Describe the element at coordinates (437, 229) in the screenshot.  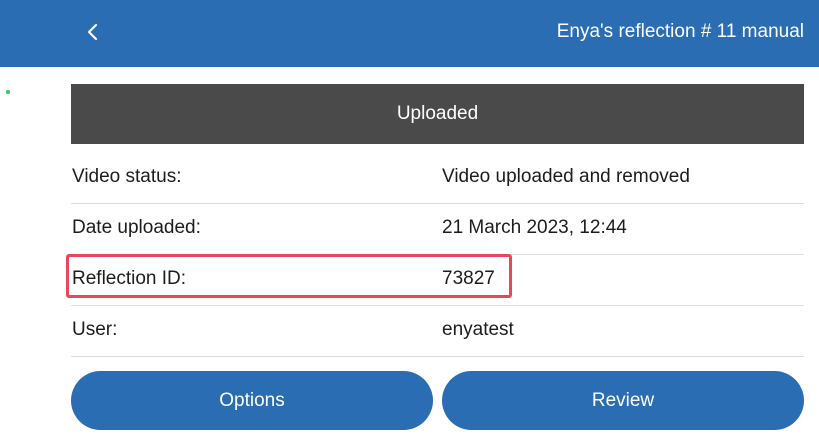
I see `detail-row-date-uploaded: Date uploaded: 21 March 2023, 12:44` at that location.